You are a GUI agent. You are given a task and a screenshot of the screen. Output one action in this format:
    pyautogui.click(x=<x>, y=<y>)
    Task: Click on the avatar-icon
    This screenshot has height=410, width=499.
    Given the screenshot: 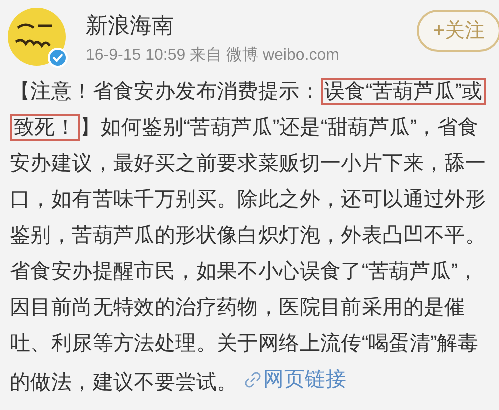 What is the action you would take?
    pyautogui.click(x=37, y=37)
    